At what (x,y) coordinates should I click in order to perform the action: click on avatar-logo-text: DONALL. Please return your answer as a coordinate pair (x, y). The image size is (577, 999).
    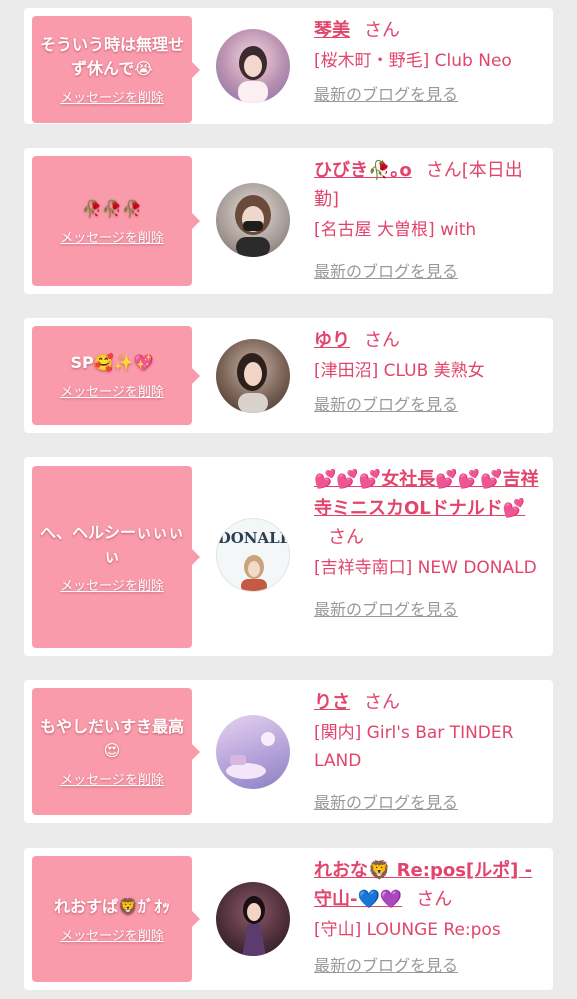
    Looking at the image, I should click on (254, 538).